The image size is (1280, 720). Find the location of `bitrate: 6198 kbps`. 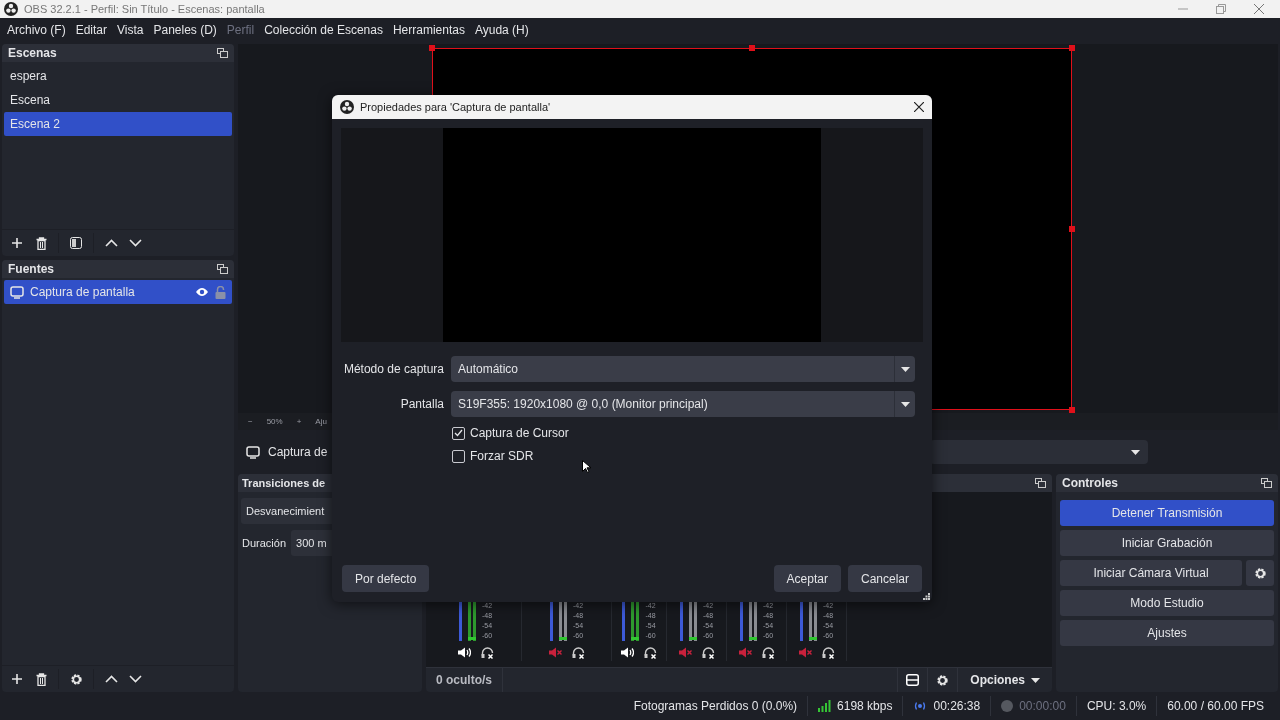

bitrate: 6198 kbps is located at coordinates (865, 706).